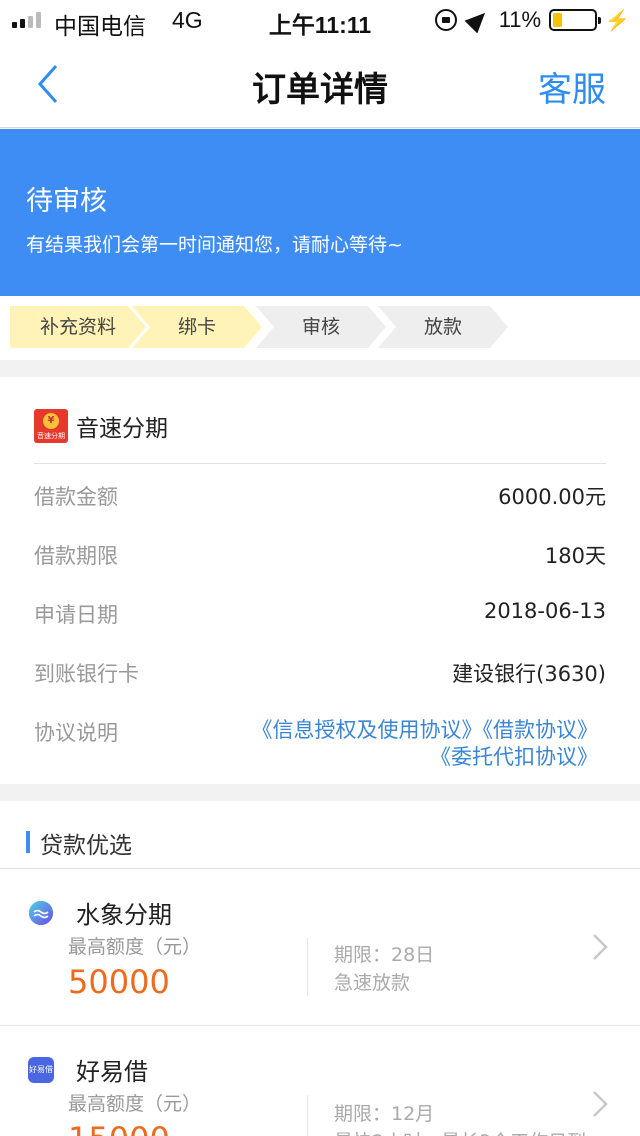 Image resolution: width=640 pixels, height=1136 pixels. I want to click on product-name: 音速分期, so click(122, 429).